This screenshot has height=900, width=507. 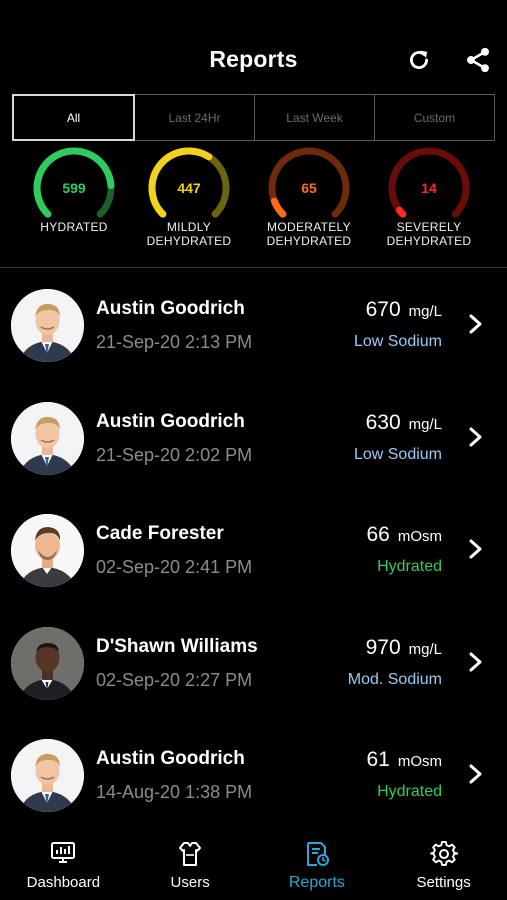 What do you see at coordinates (429, 234) in the screenshot?
I see `gauge-label: SEVERELY DEHYDRATED` at bounding box center [429, 234].